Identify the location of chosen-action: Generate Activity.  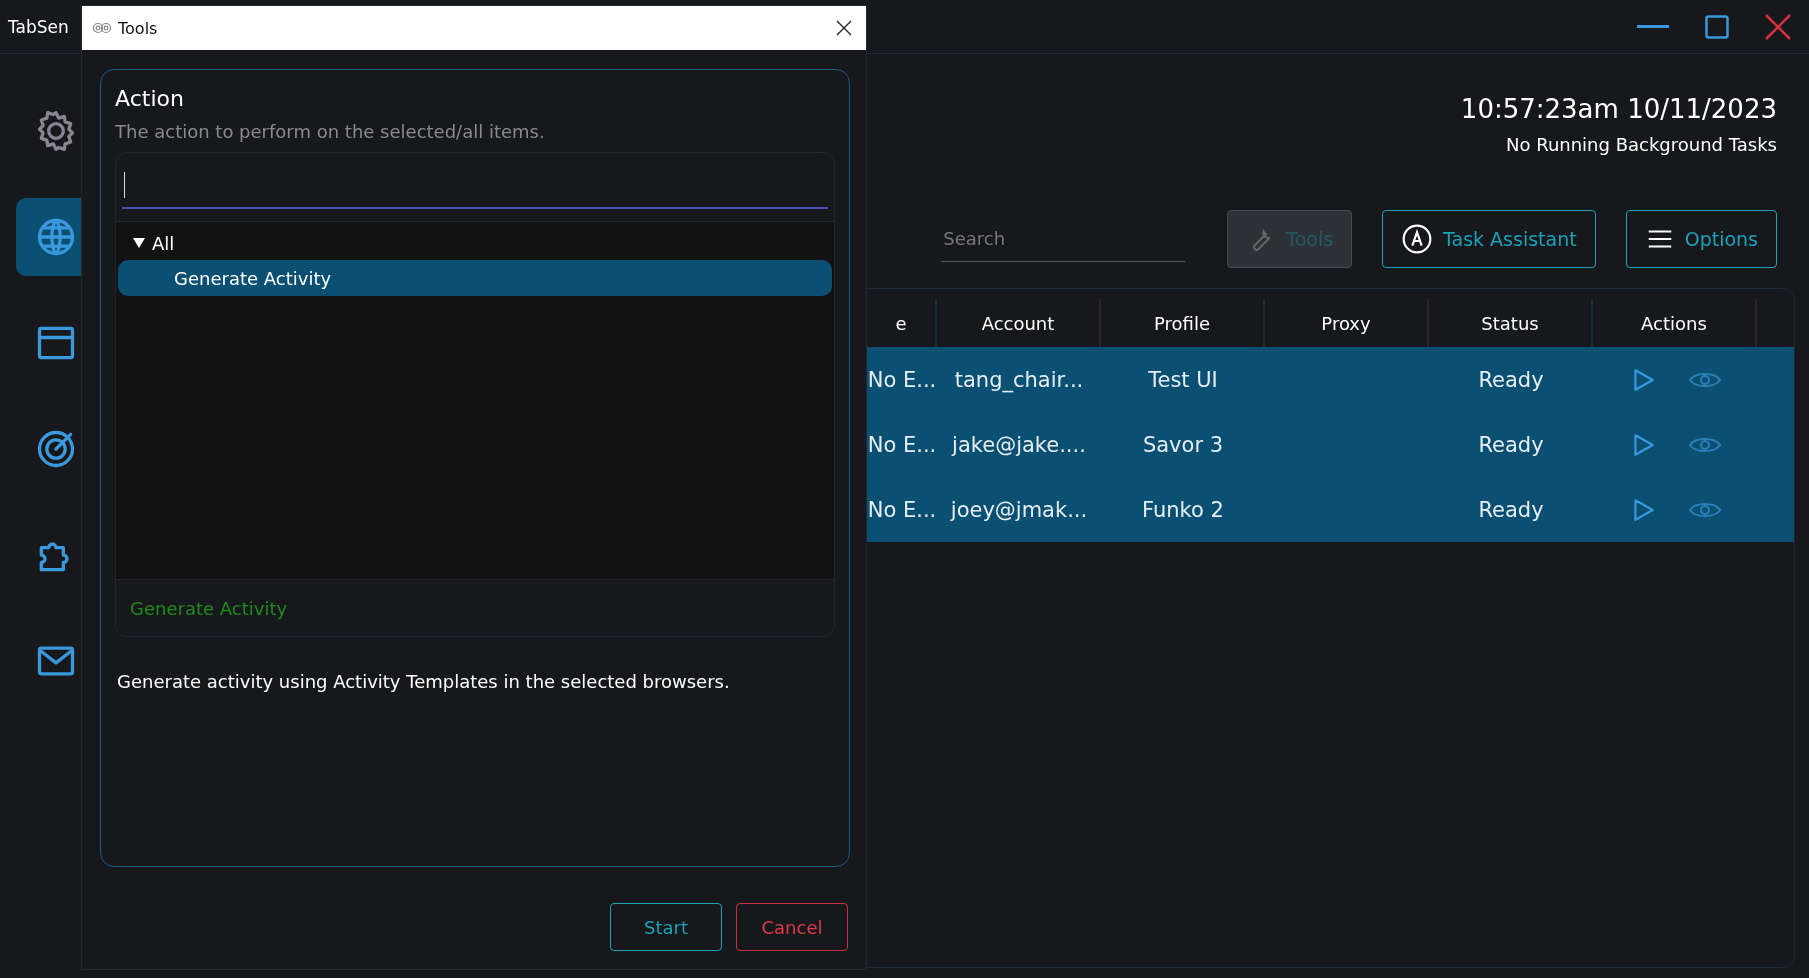
(475, 607).